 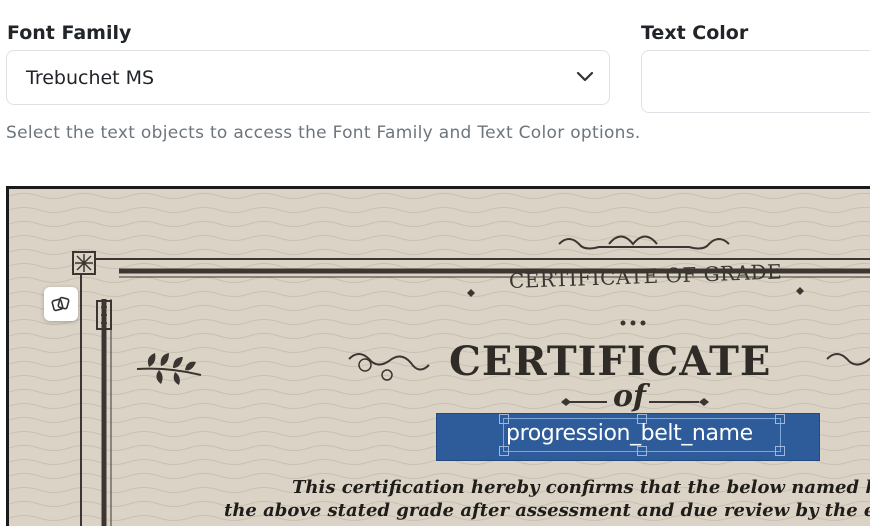 What do you see at coordinates (629, 396) in the screenshot?
I see `certificate-of: of` at bounding box center [629, 396].